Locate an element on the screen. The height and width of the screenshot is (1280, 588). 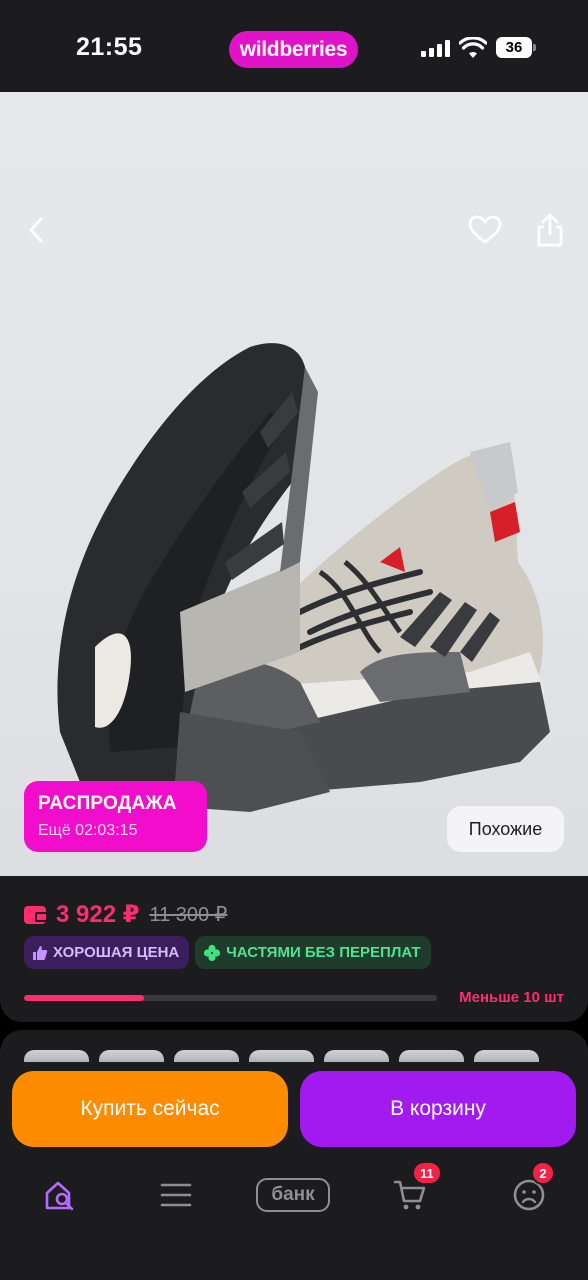
status-bar: 21:55 wildberries 36 is located at coordinates (294, 46).